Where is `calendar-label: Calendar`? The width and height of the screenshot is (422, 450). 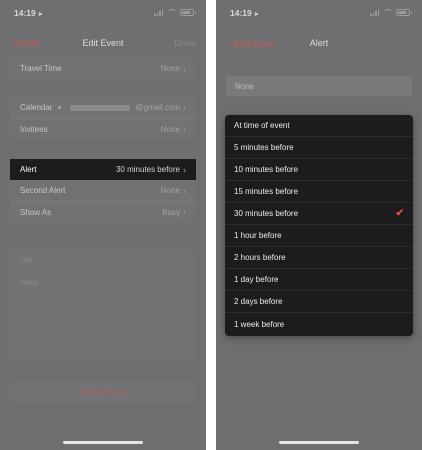
calendar-label: Calendar is located at coordinates (36, 107).